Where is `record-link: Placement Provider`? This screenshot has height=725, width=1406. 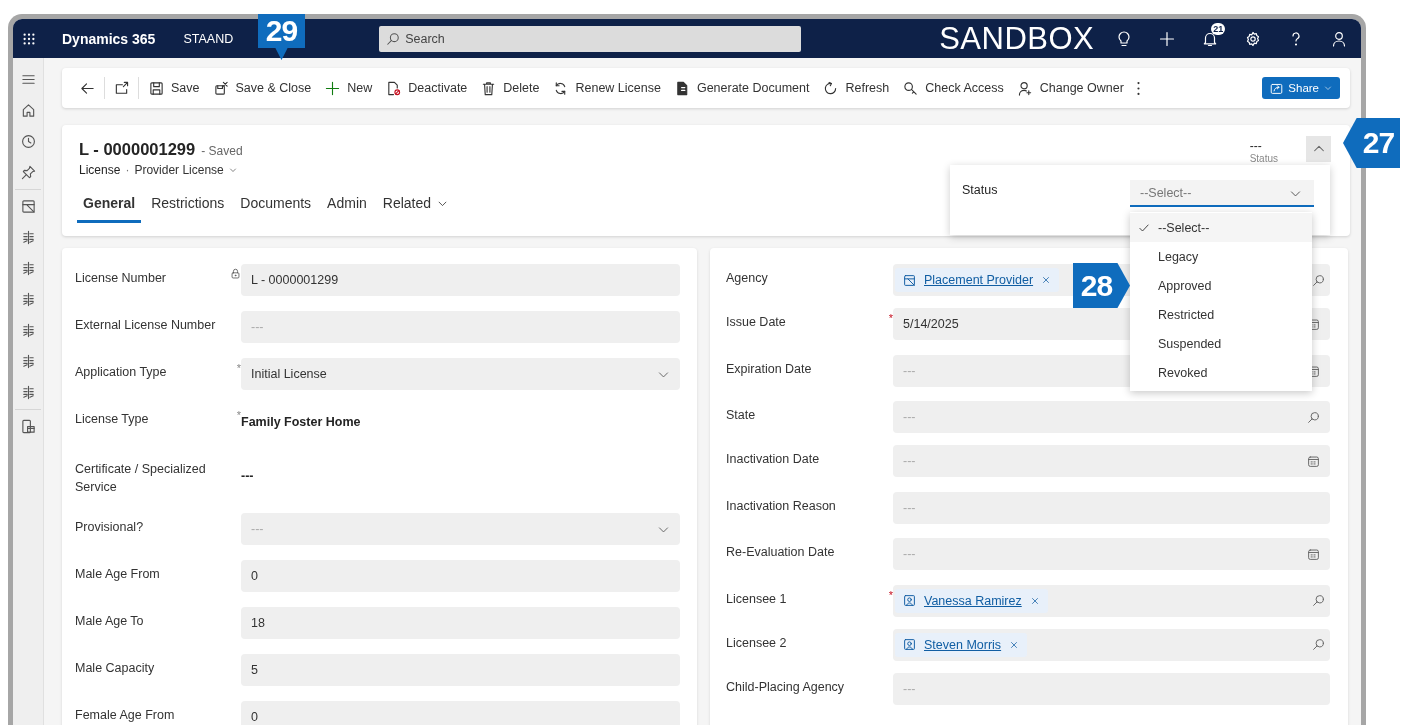
record-link: Placement Provider is located at coordinates (979, 280).